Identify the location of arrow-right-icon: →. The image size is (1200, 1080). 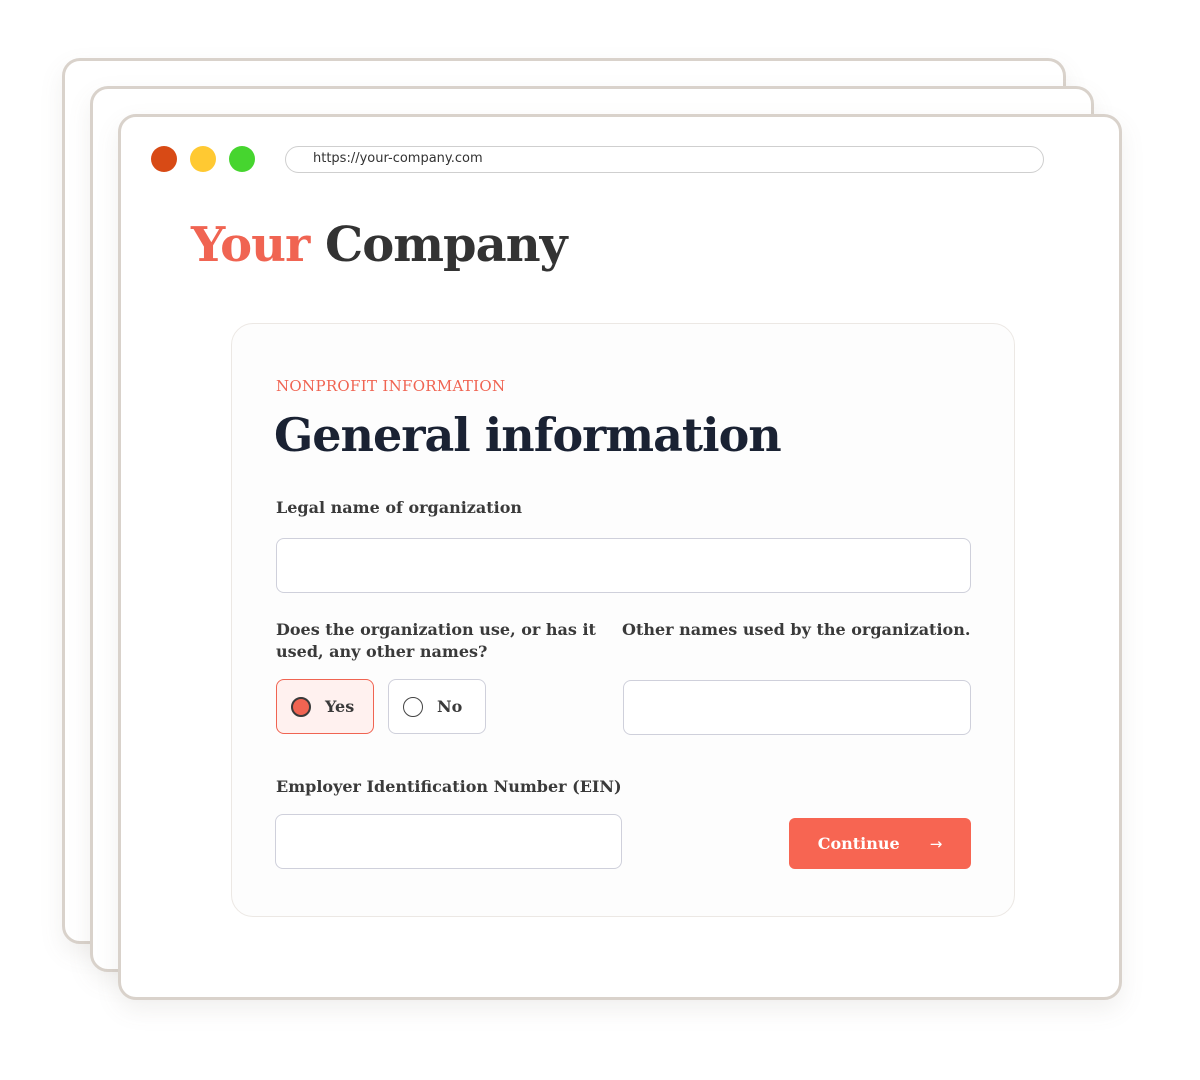
(936, 843).